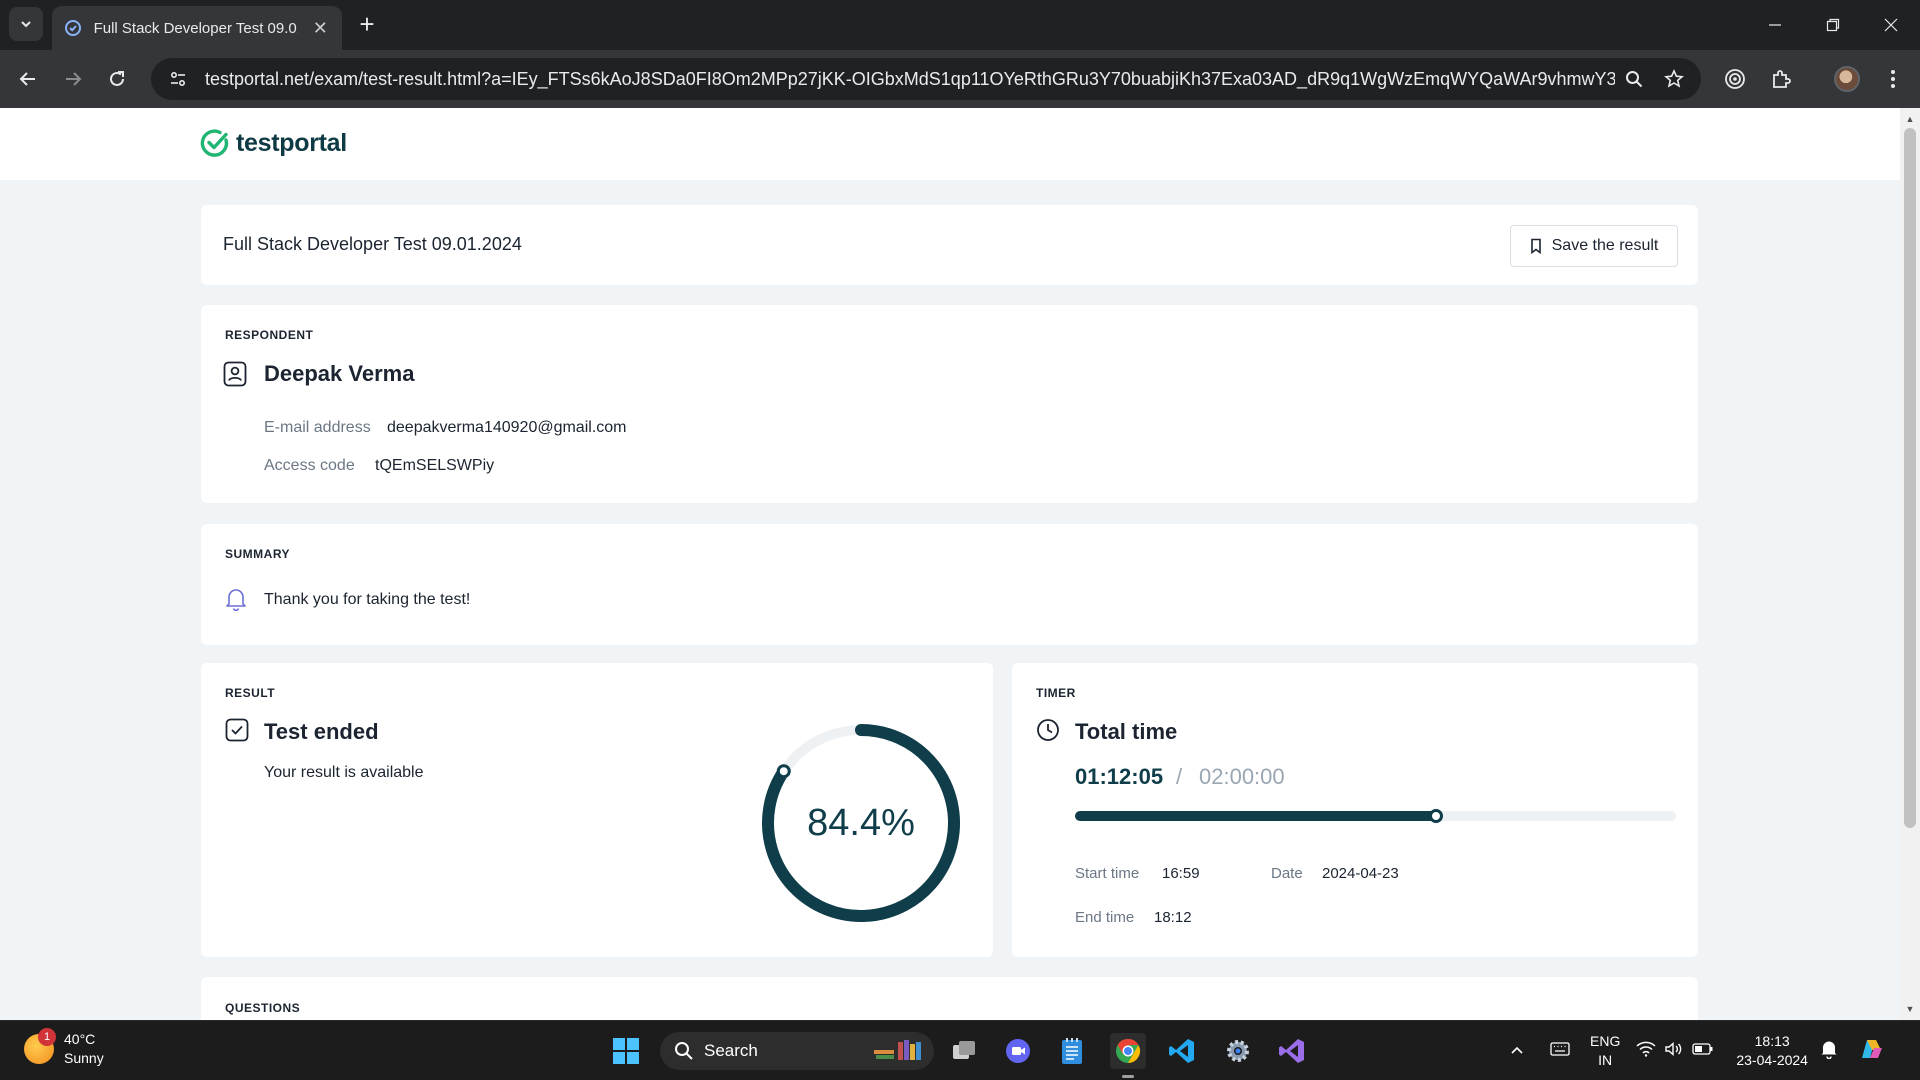 The image size is (1920, 1080). What do you see at coordinates (1772, 1041) in the screenshot?
I see `clock-time: 18:13` at bounding box center [1772, 1041].